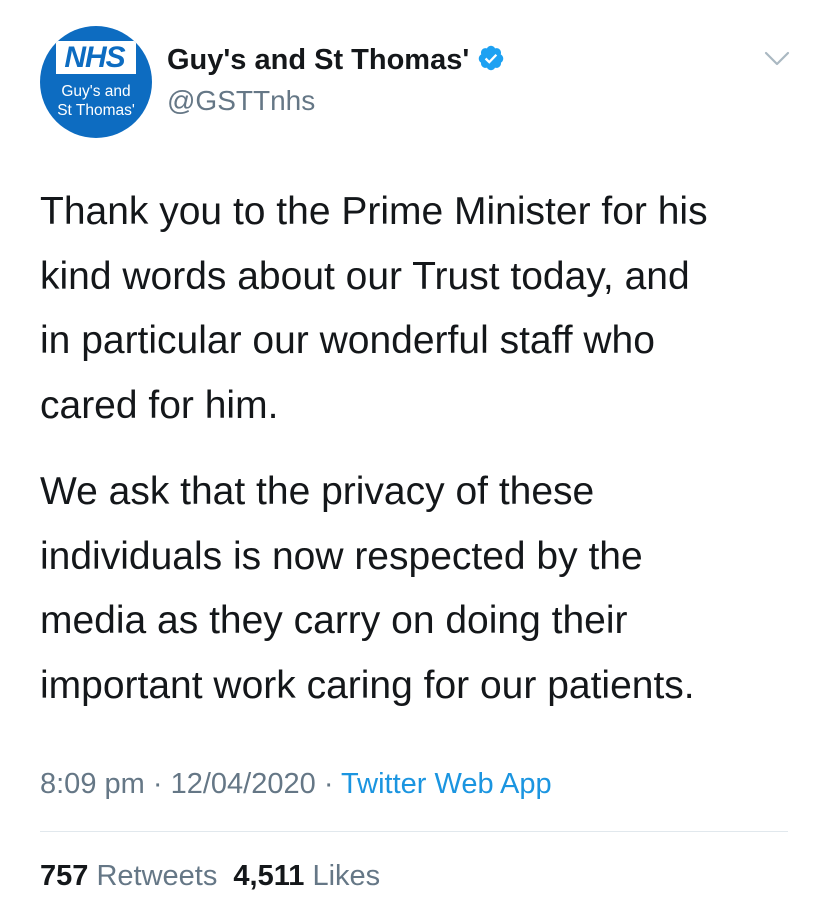  I want to click on tweet-line: We ask that the privacy of these, so click(317, 491).